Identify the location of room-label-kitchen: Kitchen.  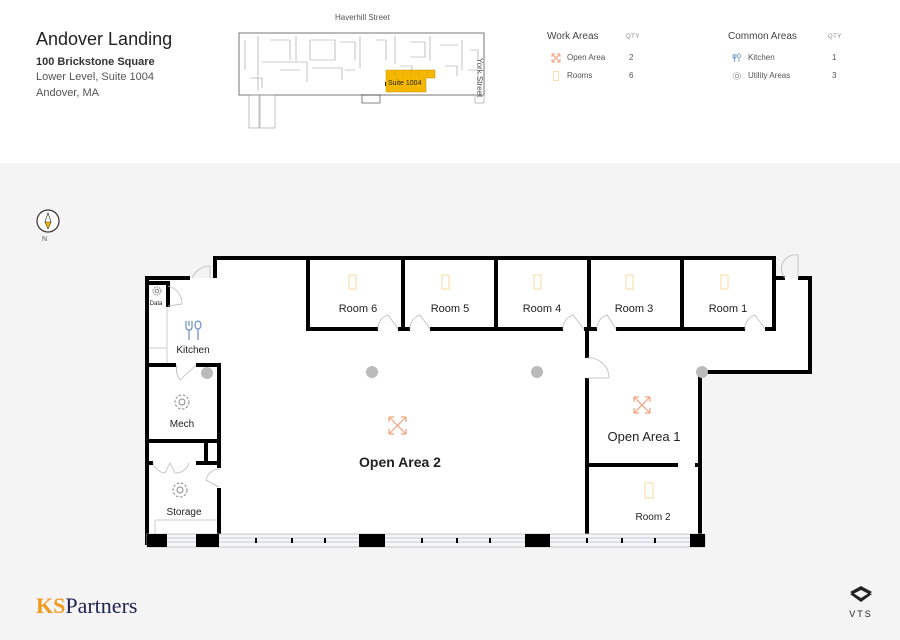
(192, 350).